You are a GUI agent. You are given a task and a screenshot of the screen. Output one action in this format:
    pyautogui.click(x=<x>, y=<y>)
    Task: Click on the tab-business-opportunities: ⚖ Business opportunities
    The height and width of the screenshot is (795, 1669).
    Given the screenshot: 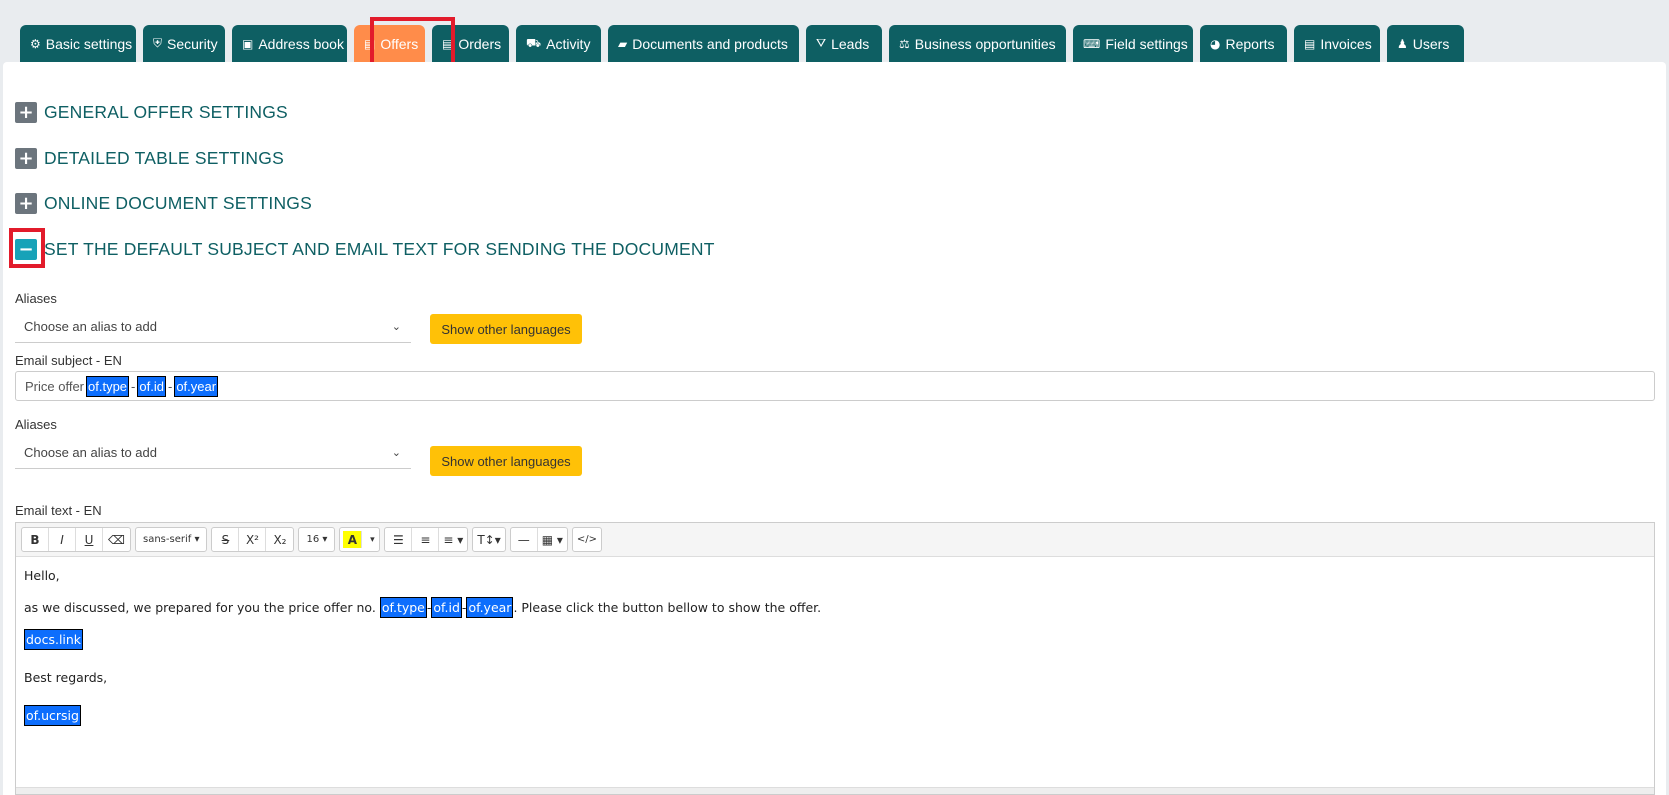 What is the action you would take?
    pyautogui.click(x=977, y=43)
    